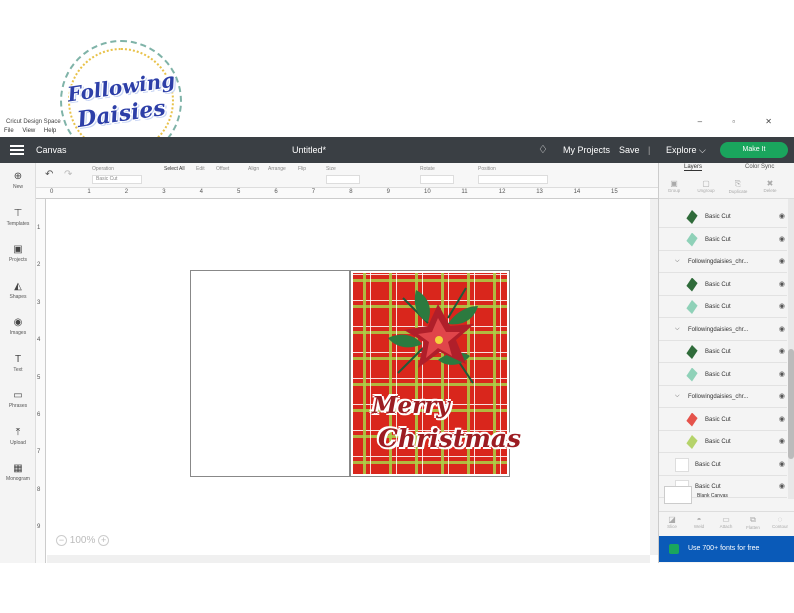  I want to click on horizontal-scrollbar, so click(348, 559).